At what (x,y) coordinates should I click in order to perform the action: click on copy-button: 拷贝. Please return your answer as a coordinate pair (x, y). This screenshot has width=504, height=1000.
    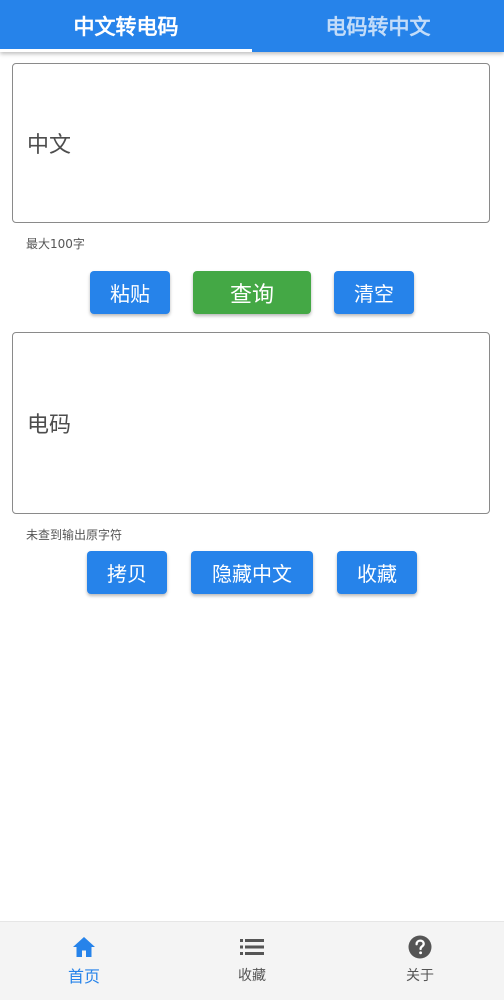
    Looking at the image, I should click on (127, 572).